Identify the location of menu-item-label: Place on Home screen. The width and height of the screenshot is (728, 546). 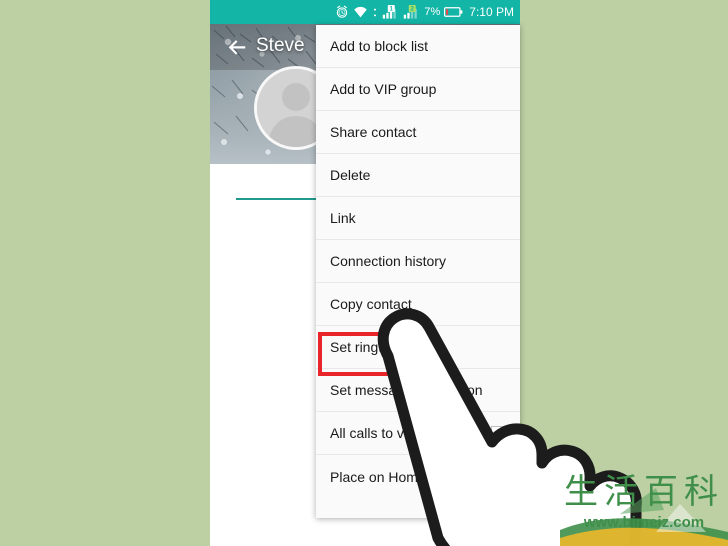
(401, 476).